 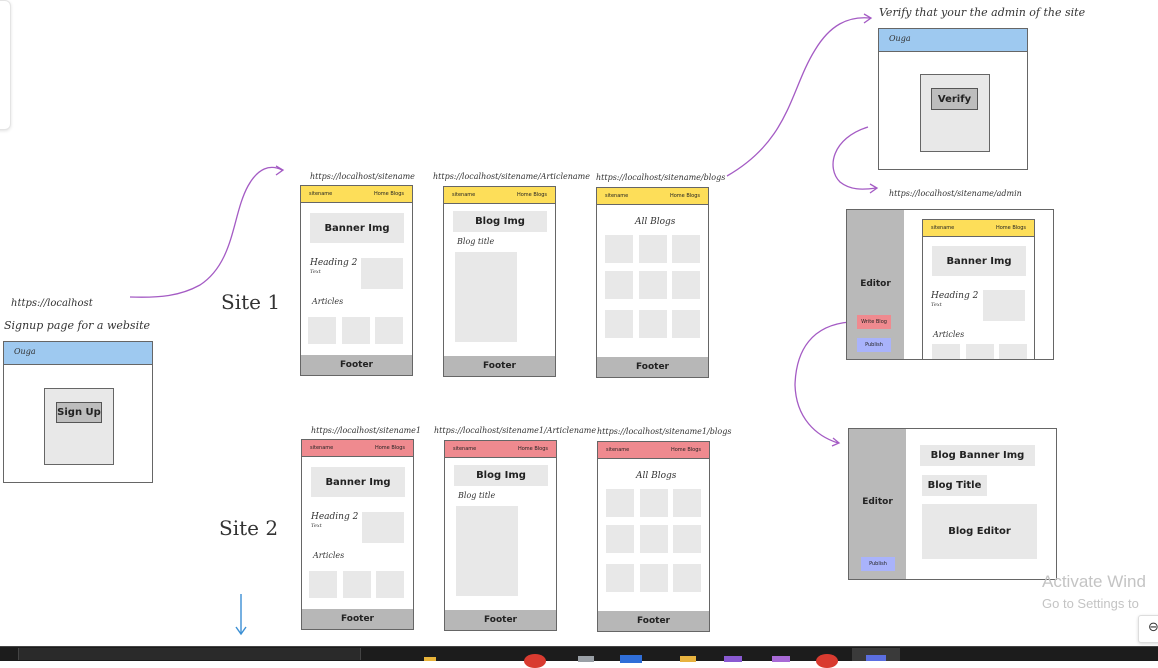 I want to click on app-icon-purple, so click(x=733, y=659).